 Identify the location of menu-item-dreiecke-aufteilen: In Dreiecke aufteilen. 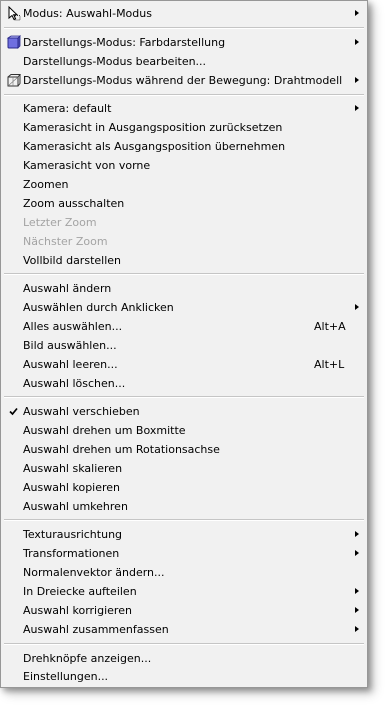
(184, 591).